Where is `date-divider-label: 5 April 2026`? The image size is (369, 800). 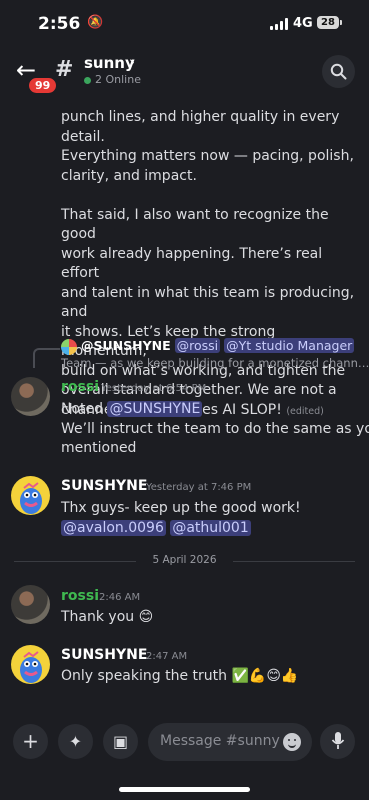
date-divider-label: 5 April 2026 is located at coordinates (184, 560).